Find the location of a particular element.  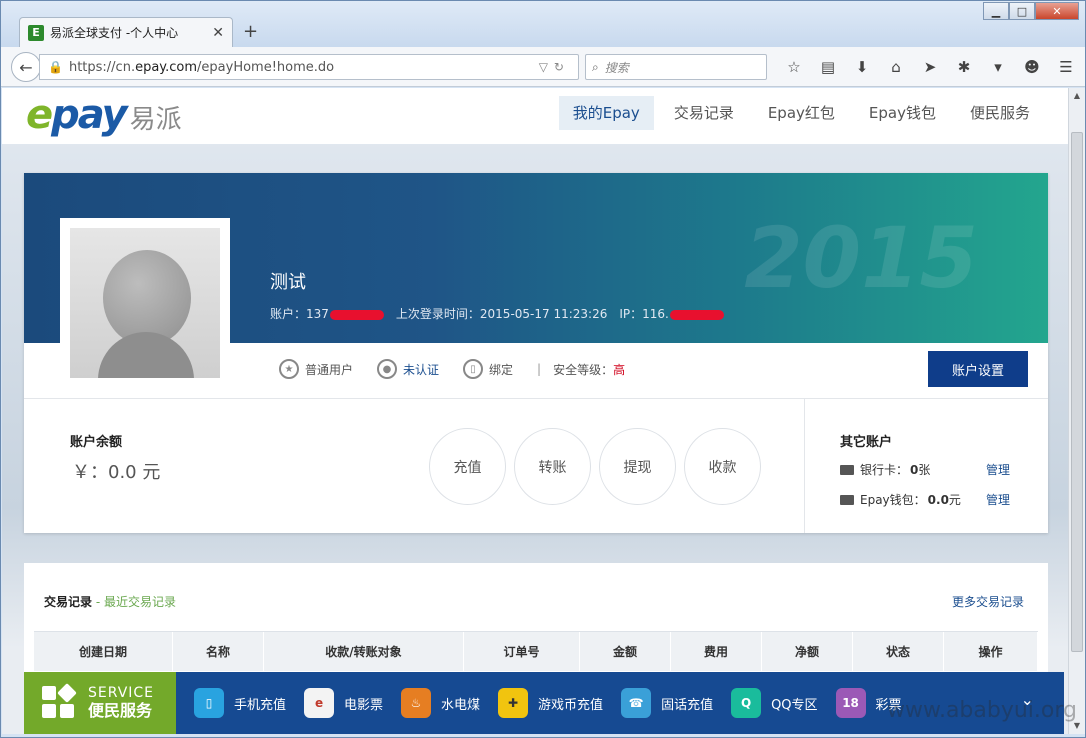

nav-transactions: 交易记录 is located at coordinates (704, 113).